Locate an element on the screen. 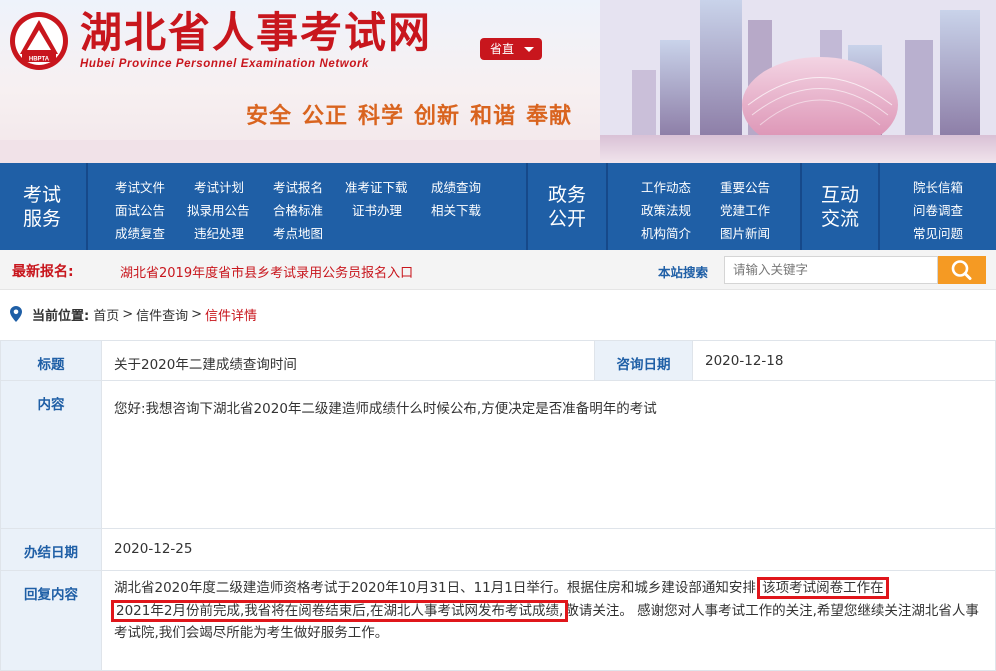 This screenshot has height=671, width=996. slogan-word: 创新 is located at coordinates (437, 116).